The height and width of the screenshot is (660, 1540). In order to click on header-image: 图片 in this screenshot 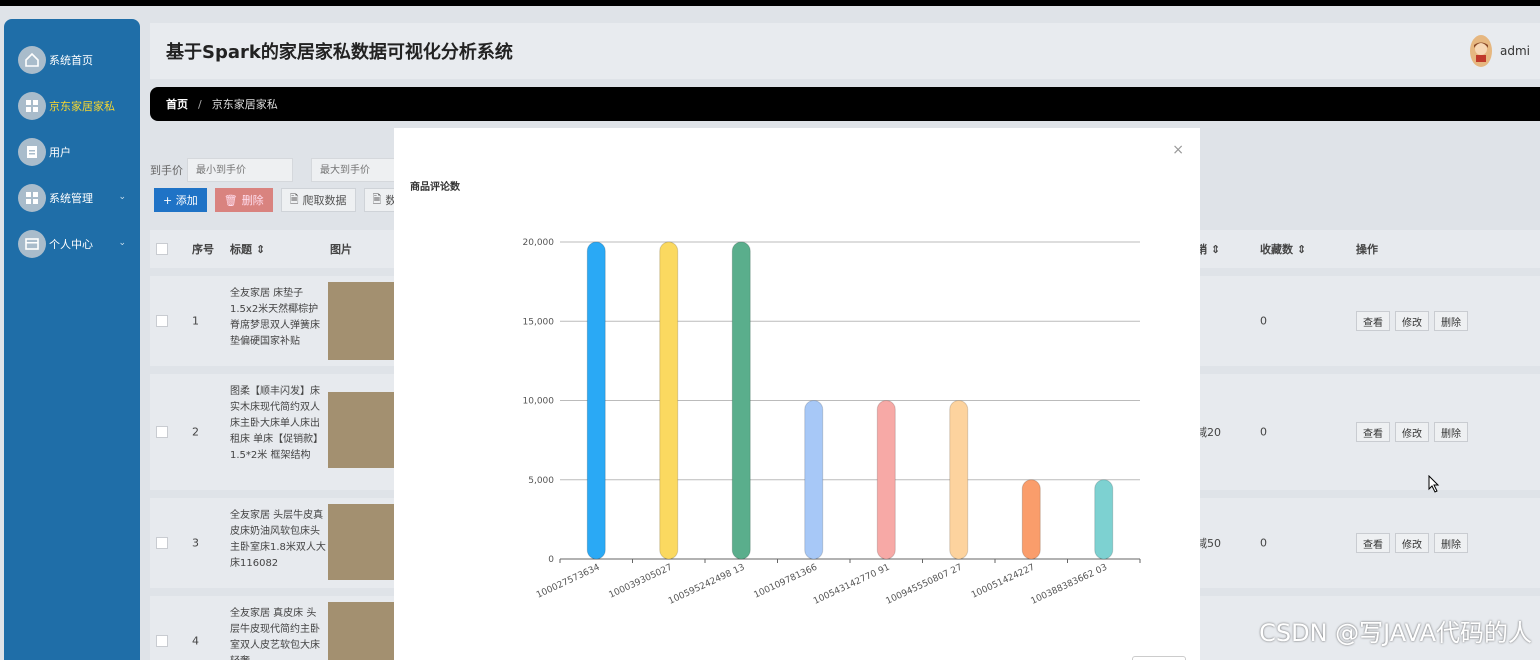, I will do `click(341, 249)`.